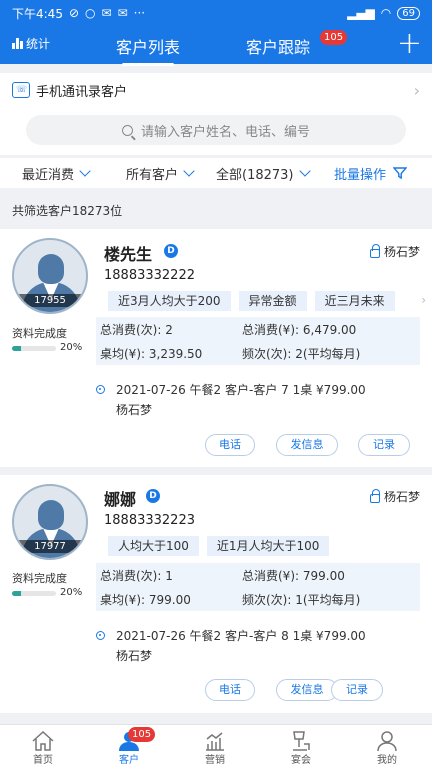 This screenshot has height=768, width=432. Describe the element at coordinates (106, 13) in the screenshot. I see `mail-icon: ✉` at that location.